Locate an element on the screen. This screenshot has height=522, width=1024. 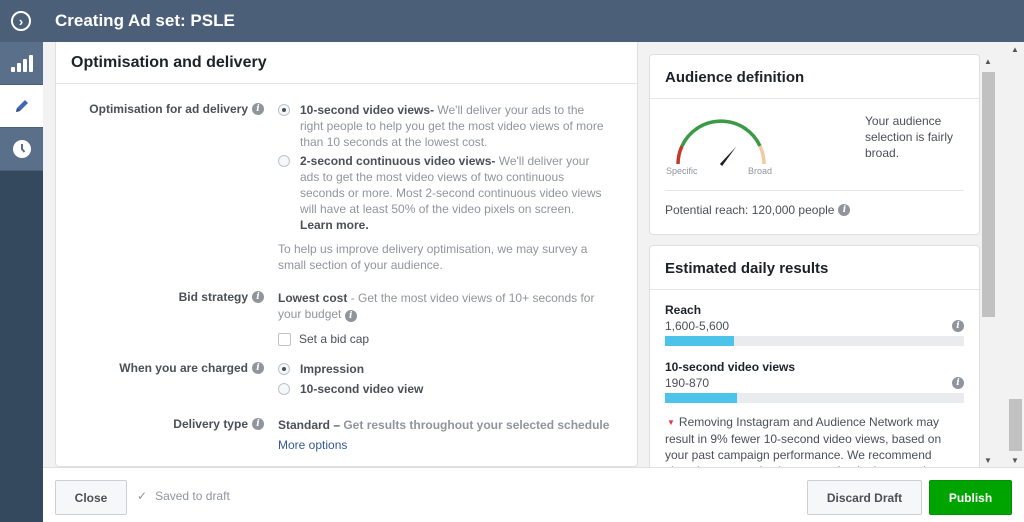
expand-panel-button: › is located at coordinates (21, 21).